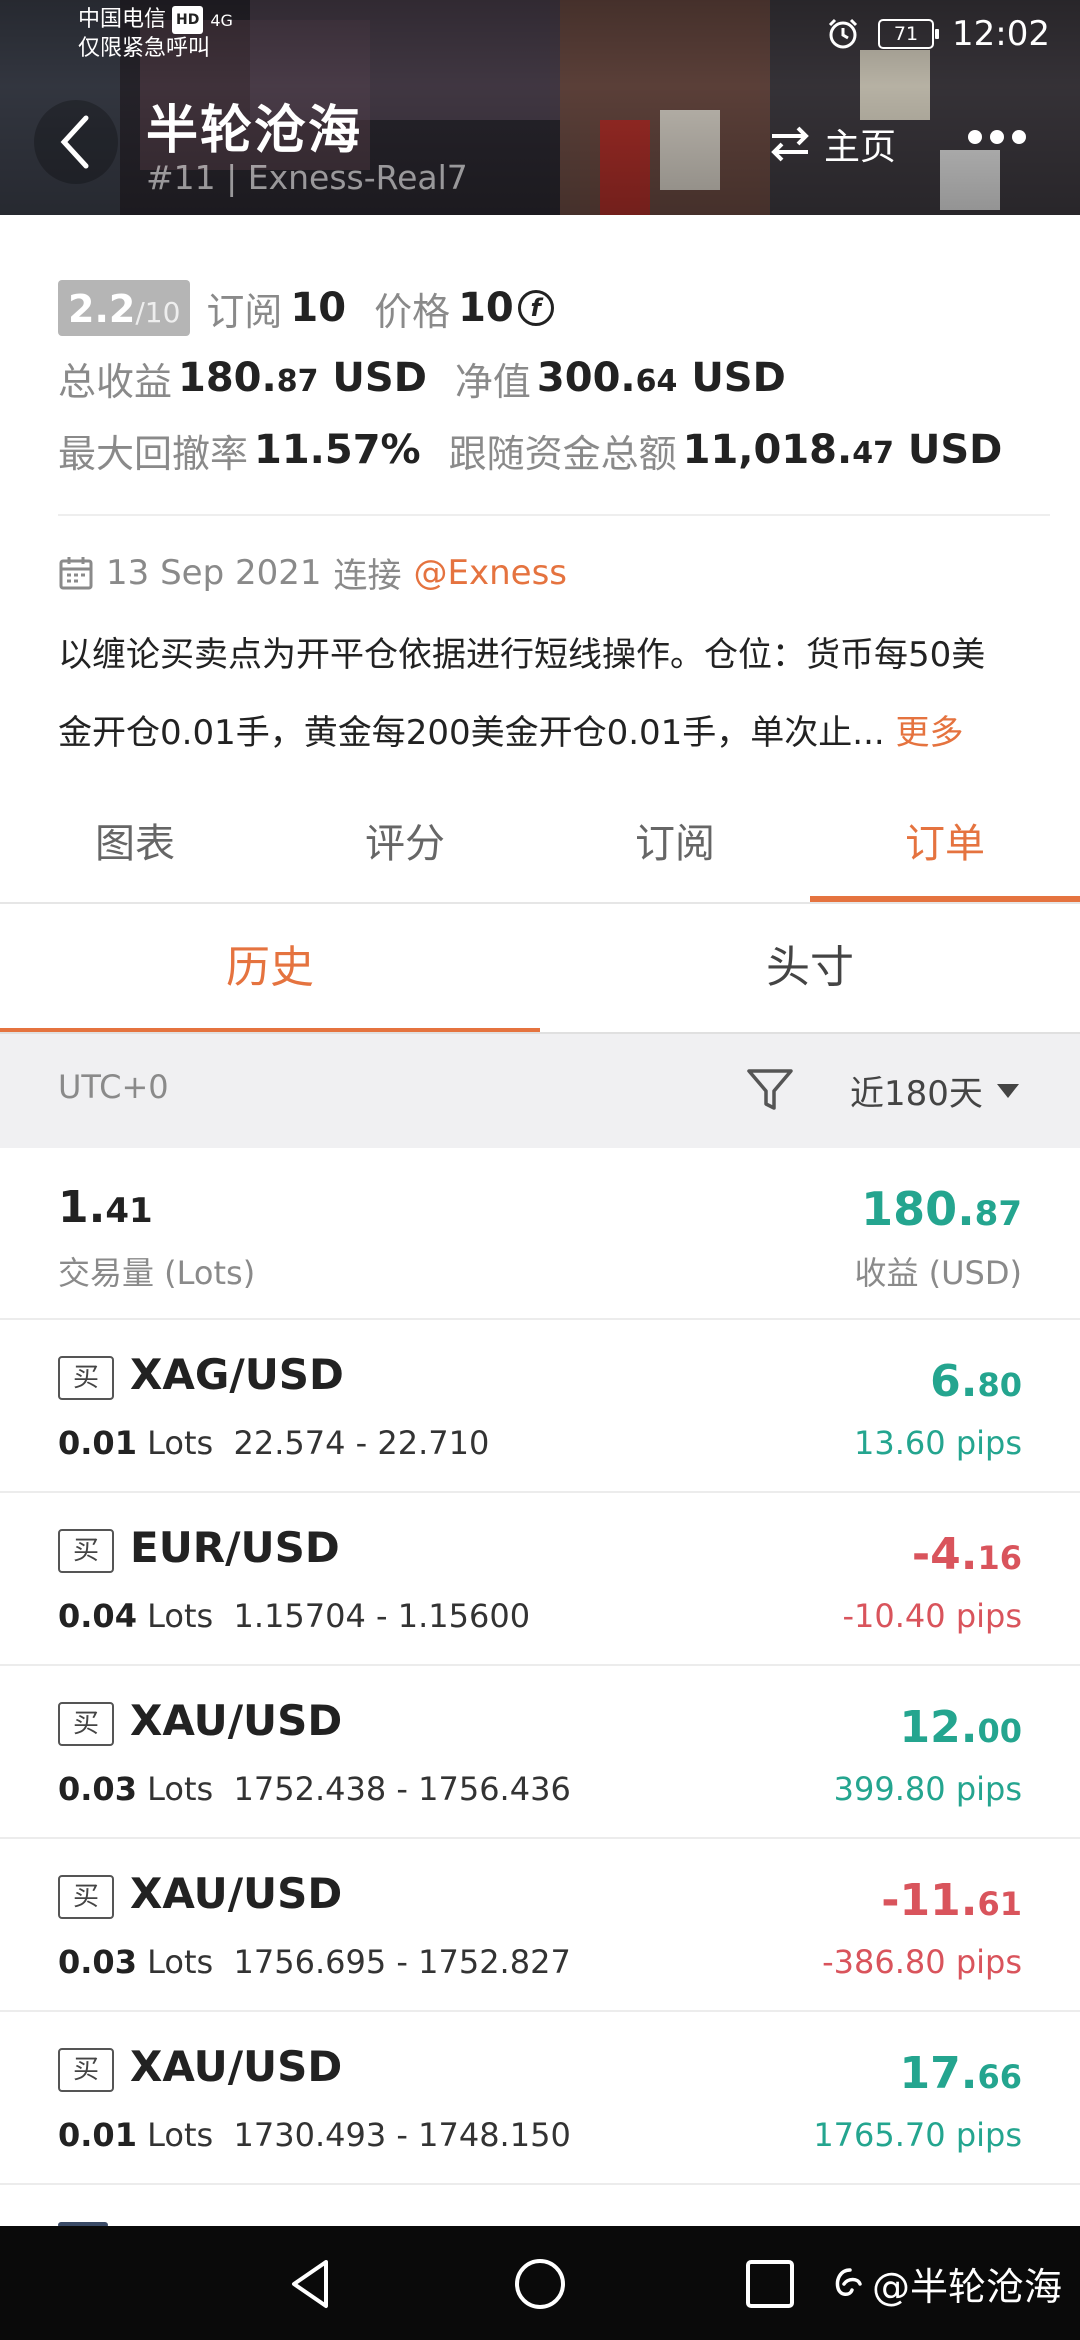  What do you see at coordinates (492, 381) in the screenshot?
I see `equity-label: 净值` at bounding box center [492, 381].